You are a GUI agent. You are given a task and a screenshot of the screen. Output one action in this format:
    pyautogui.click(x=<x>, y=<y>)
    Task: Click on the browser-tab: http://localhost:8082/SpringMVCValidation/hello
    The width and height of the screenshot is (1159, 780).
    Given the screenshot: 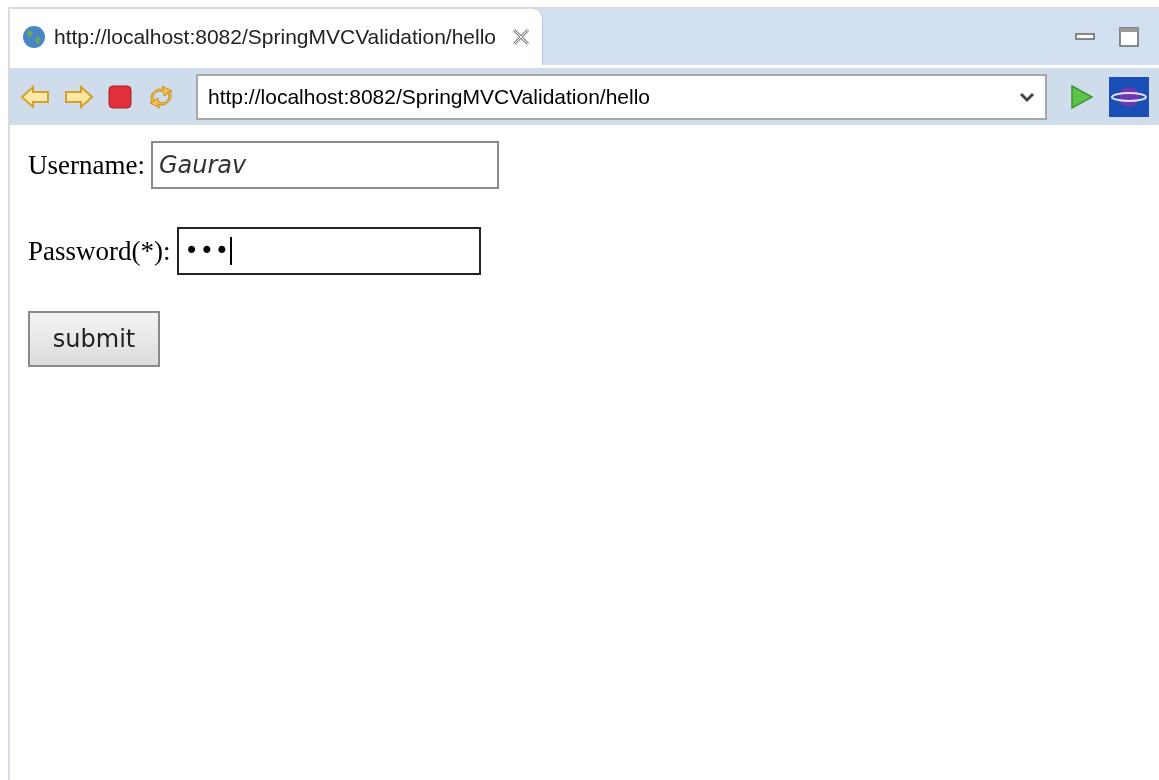 What is the action you would take?
    pyautogui.click(x=277, y=37)
    